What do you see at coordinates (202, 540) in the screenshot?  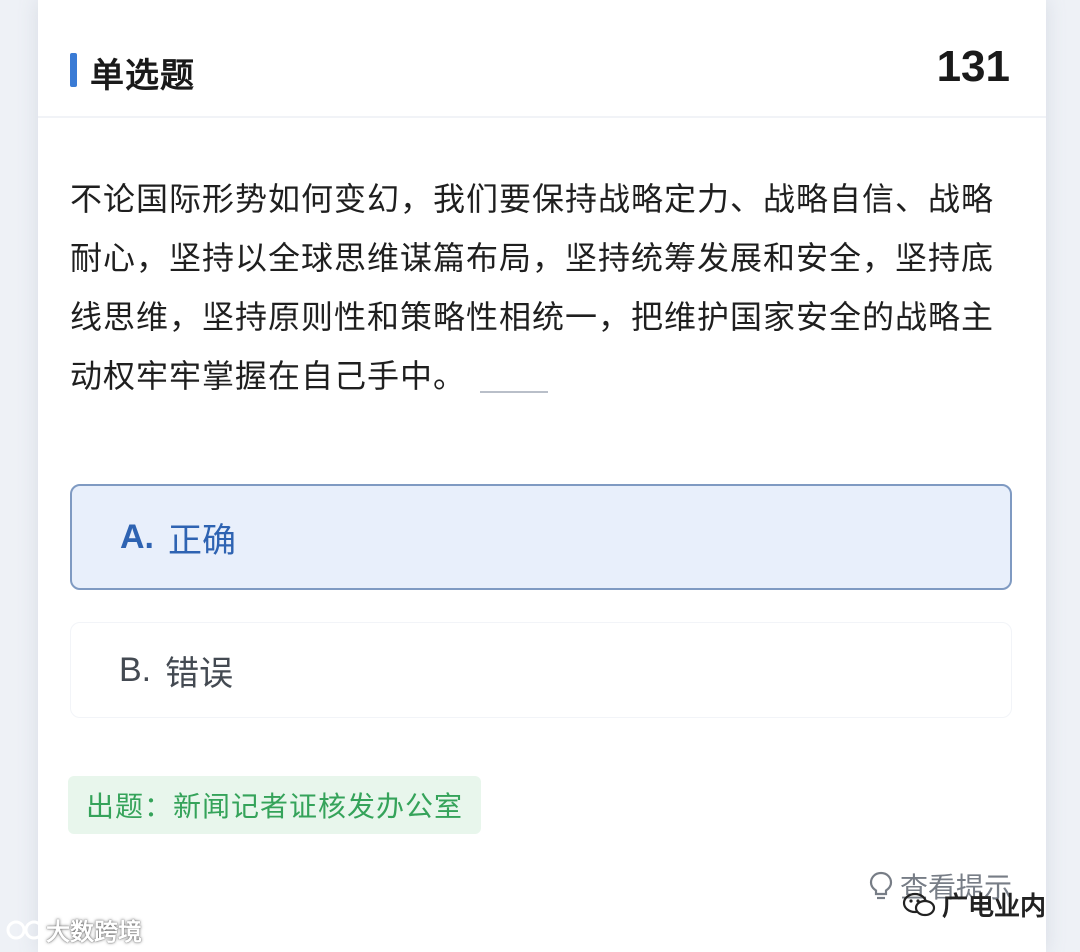 I see `option-a-label: 正确` at bounding box center [202, 540].